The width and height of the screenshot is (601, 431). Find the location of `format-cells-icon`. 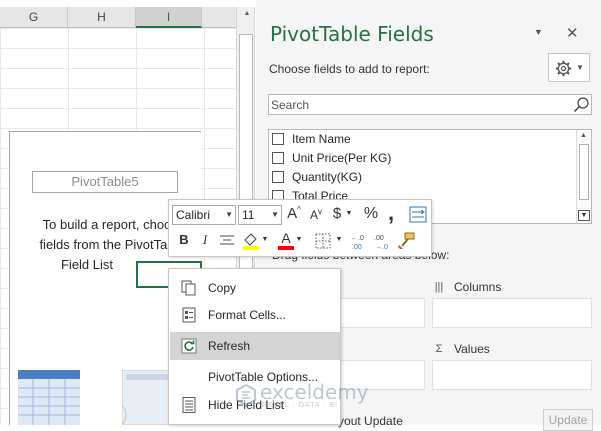

format-cells-icon is located at coordinates (189, 315).